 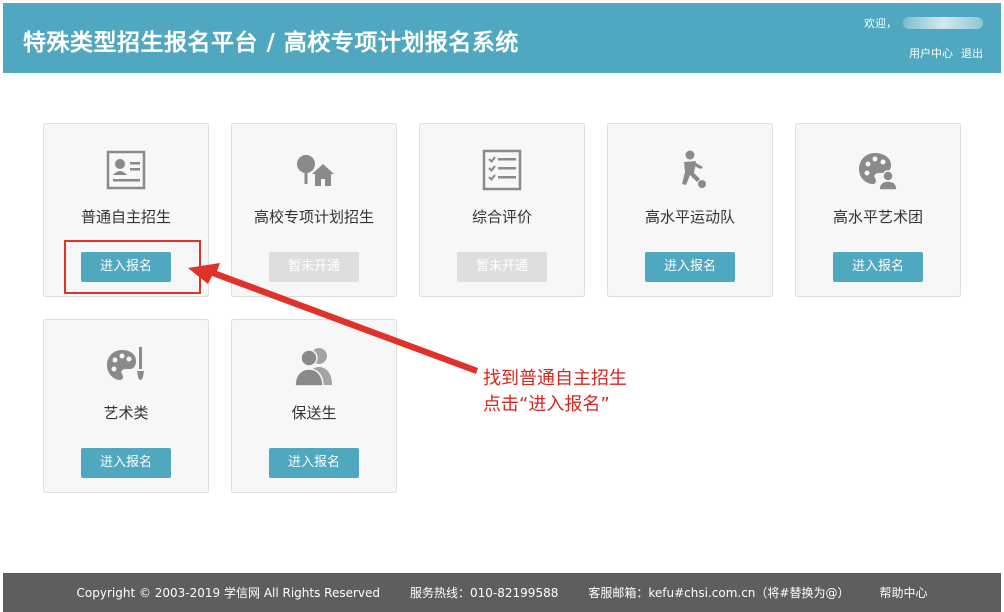 I want to click on annotation-line-1: 找到普通自主招生, so click(x=555, y=378).